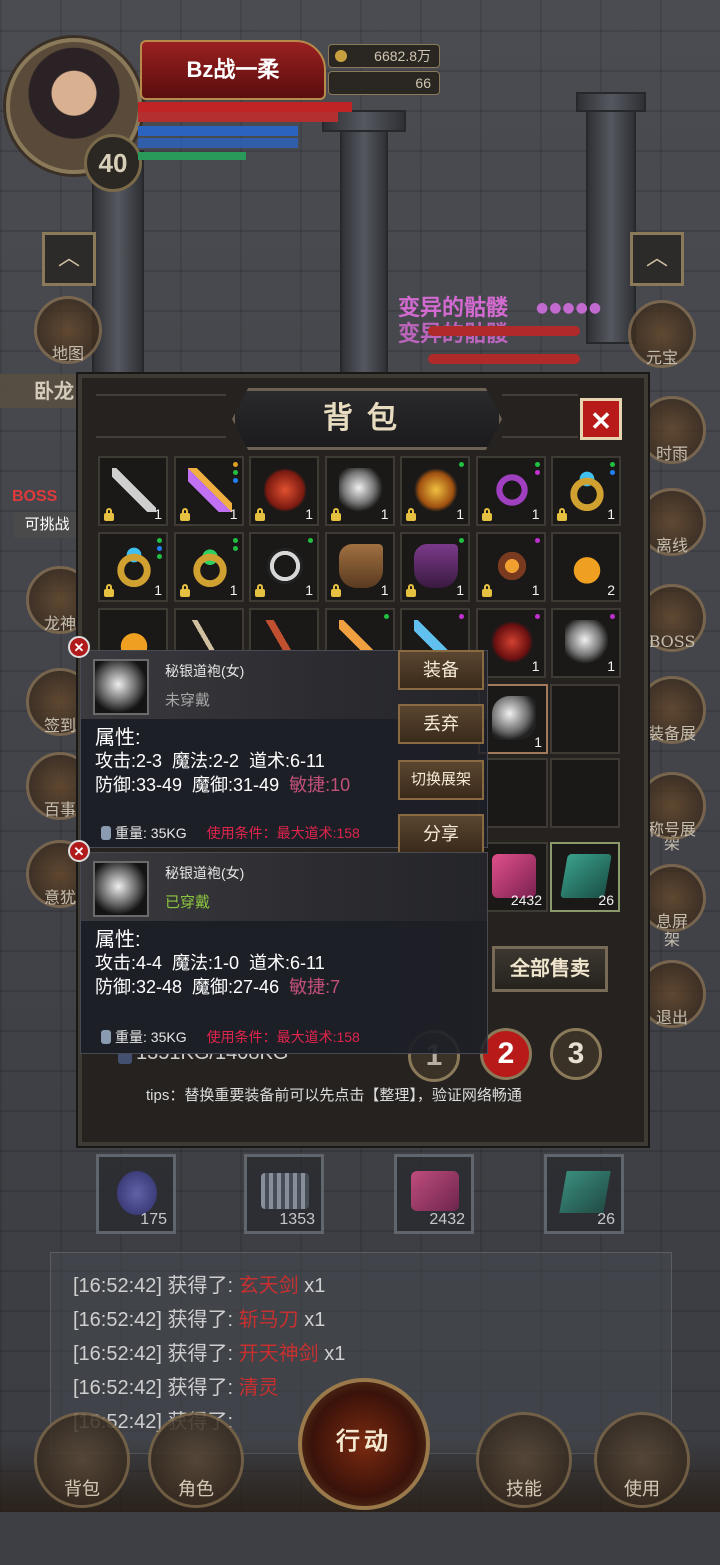 This screenshot has height=1565, width=720. What do you see at coordinates (441, 724) in the screenshot?
I see `drop-button: 丢弃` at bounding box center [441, 724].